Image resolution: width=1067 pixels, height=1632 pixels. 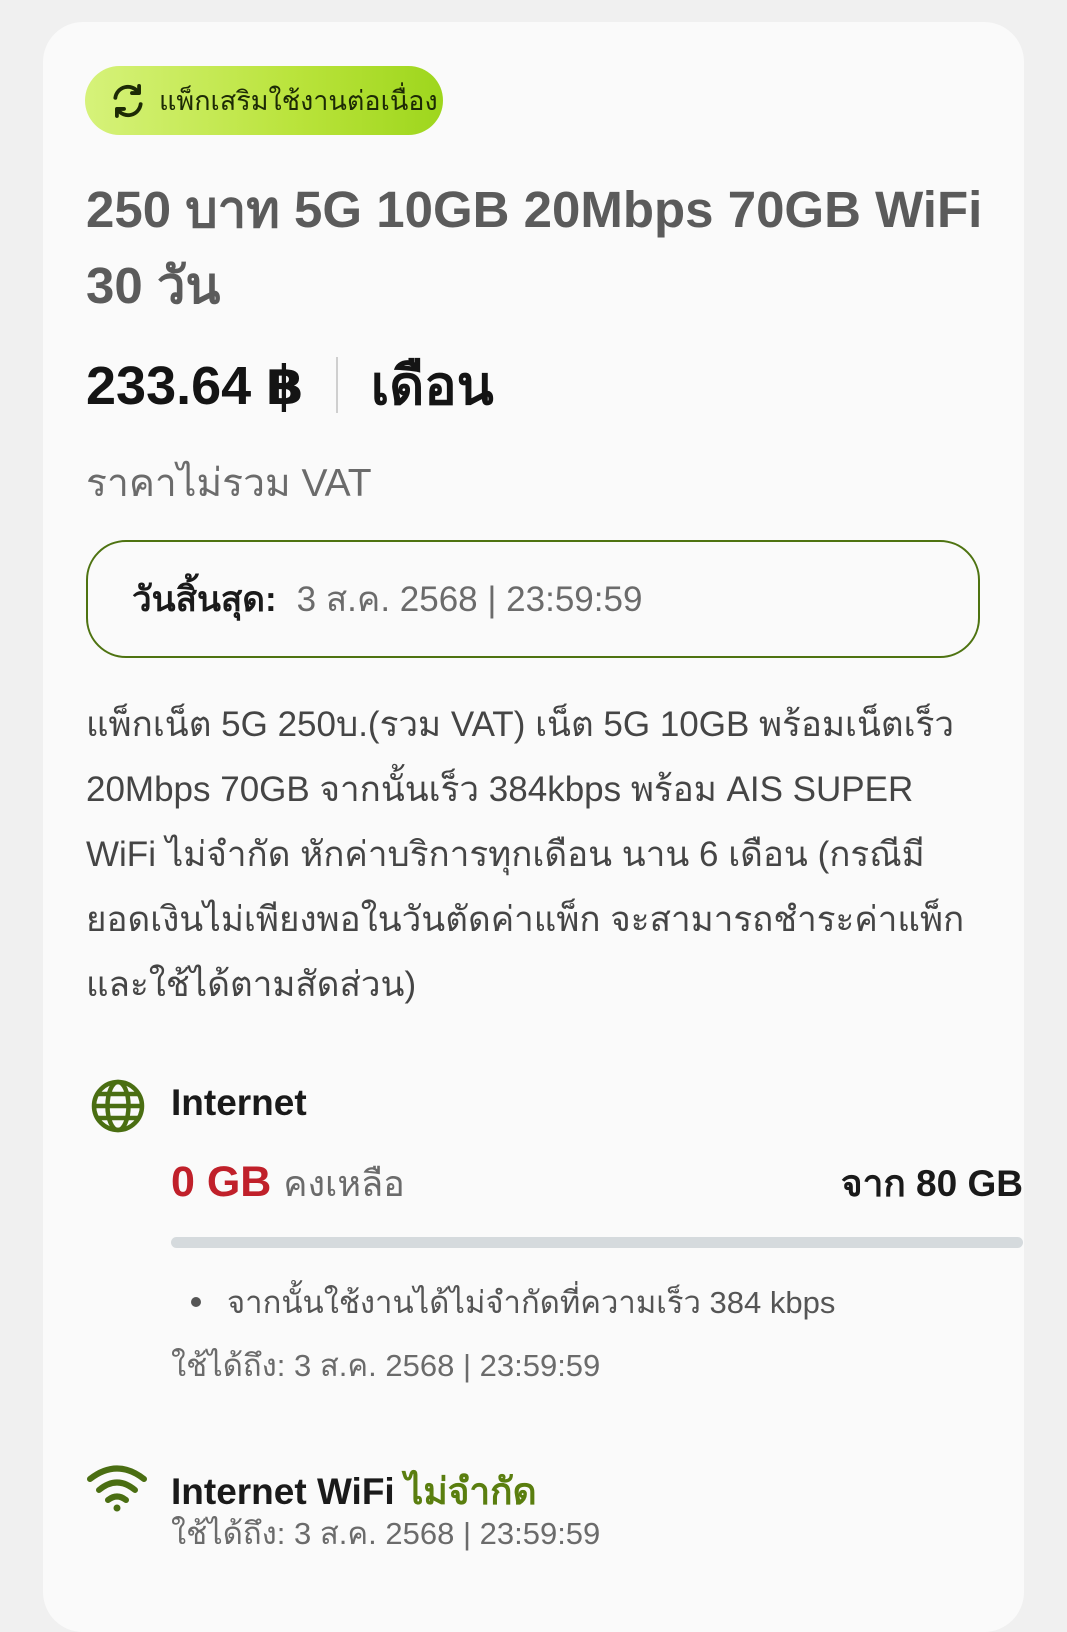 What do you see at coordinates (470, 1491) in the screenshot?
I see `wifi-unlimited-label: ไม่จำกัด` at bounding box center [470, 1491].